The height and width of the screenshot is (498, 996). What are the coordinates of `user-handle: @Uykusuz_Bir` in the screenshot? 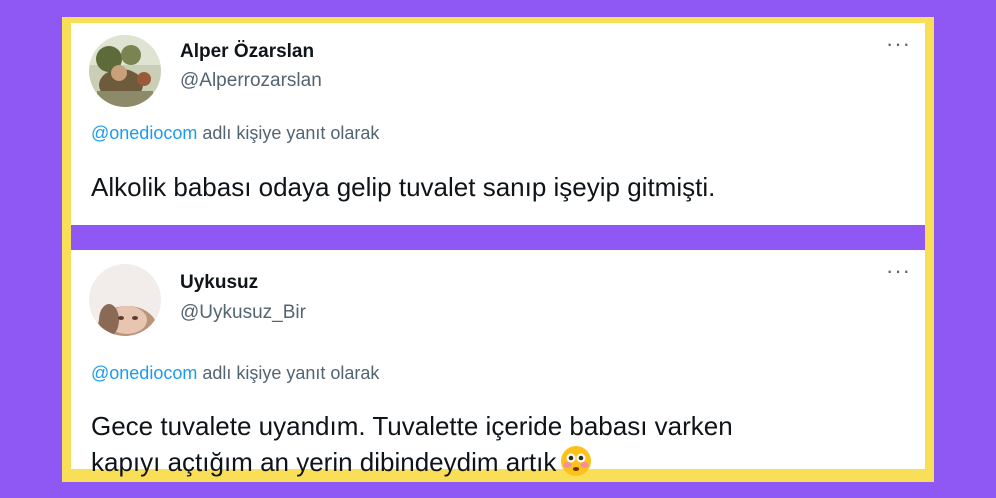 It's located at (243, 313).